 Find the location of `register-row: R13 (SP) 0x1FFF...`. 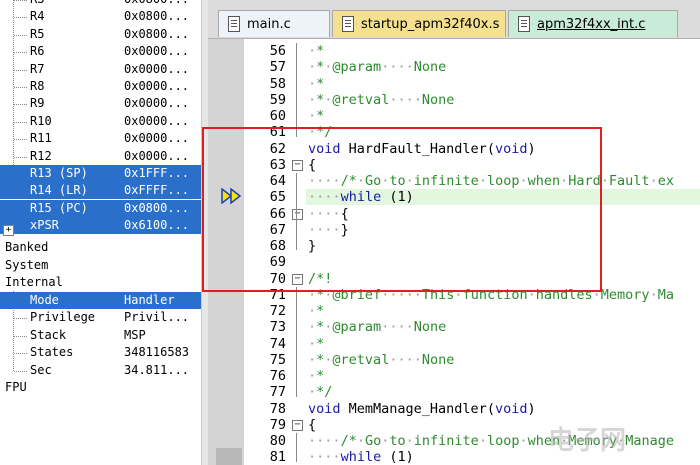

register-row: R13 (SP) 0x1FFF... is located at coordinates (100, 173).